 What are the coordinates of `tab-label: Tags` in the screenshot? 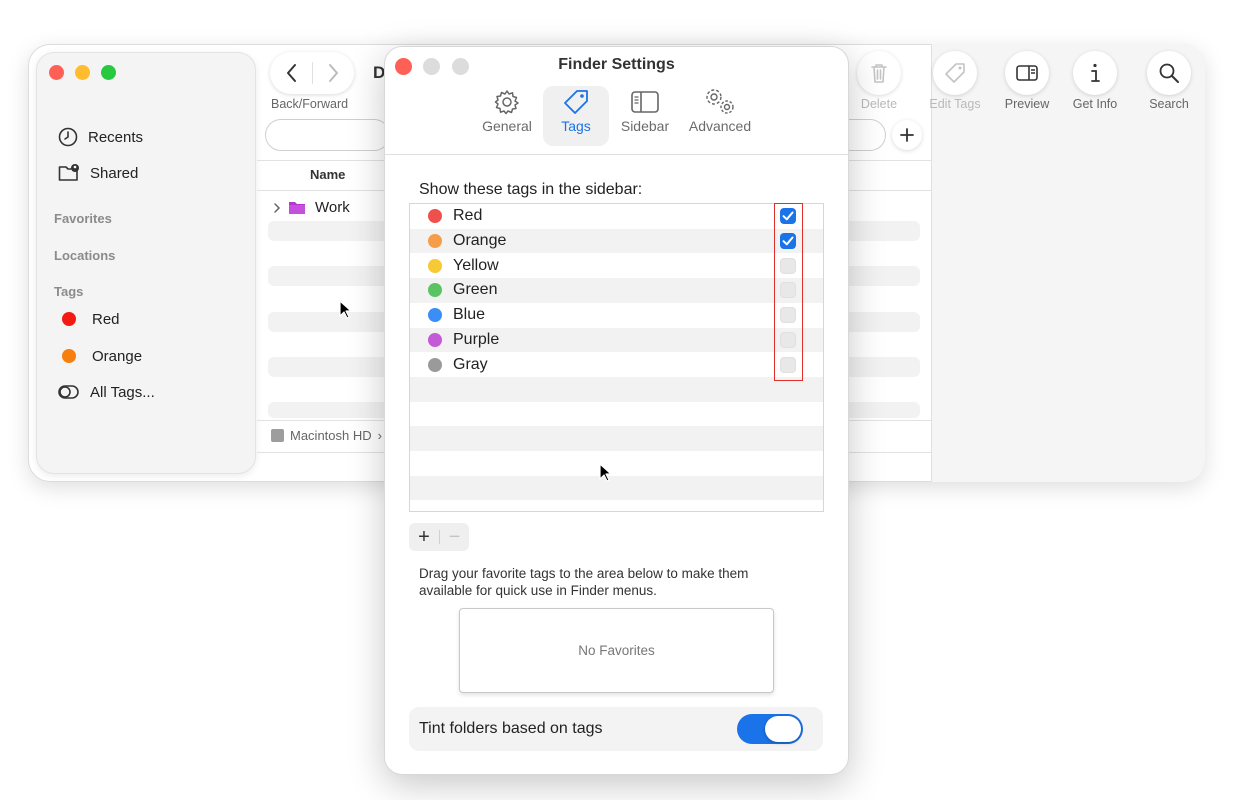 It's located at (576, 126).